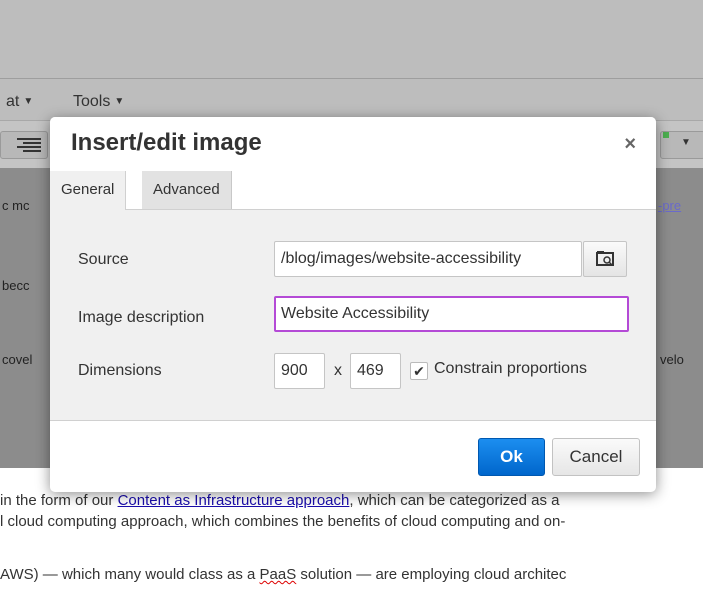 The image size is (703, 590). What do you see at coordinates (454, 500) in the screenshot?
I see `paragraph-text: , which can be categorized as a` at bounding box center [454, 500].